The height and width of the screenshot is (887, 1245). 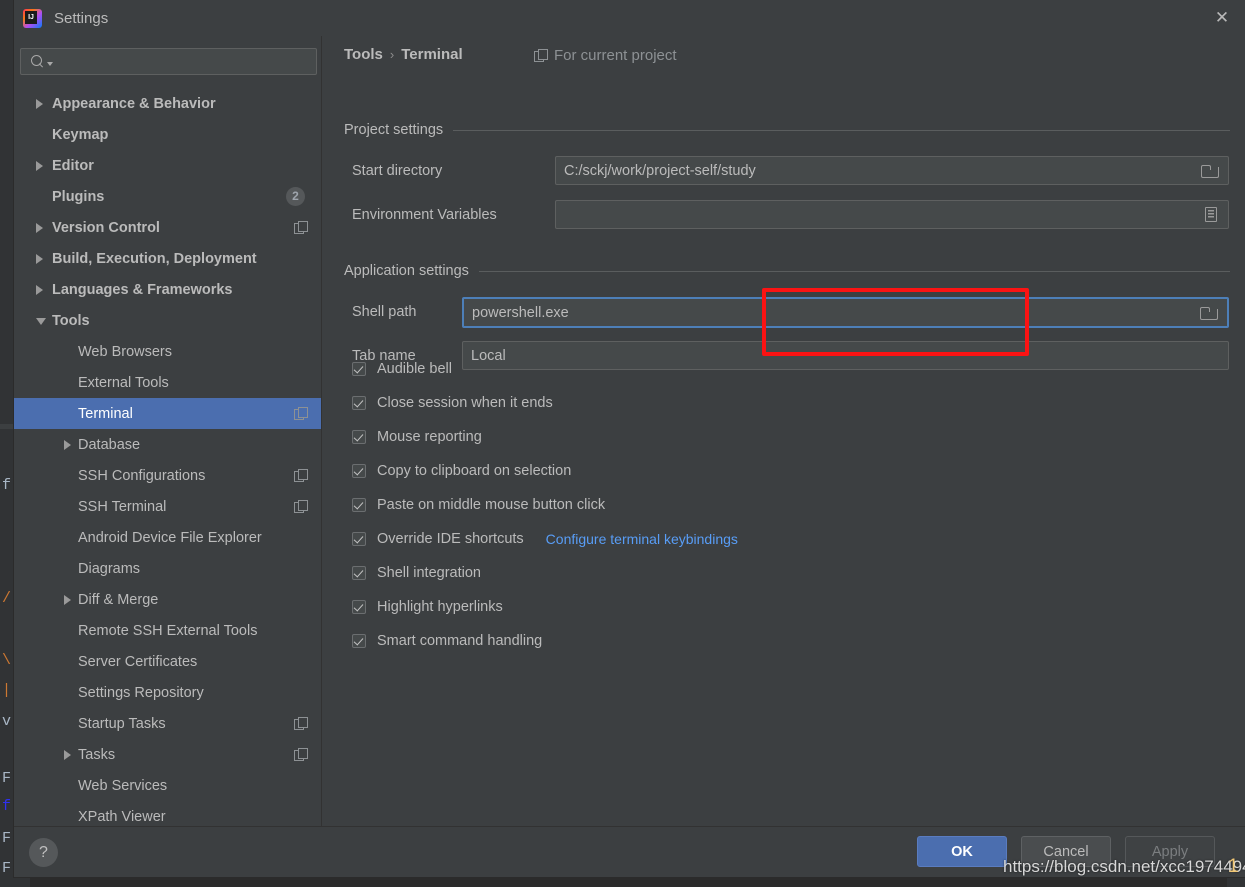 I want to click on sidebar-item-label: Editor, so click(x=73, y=165).